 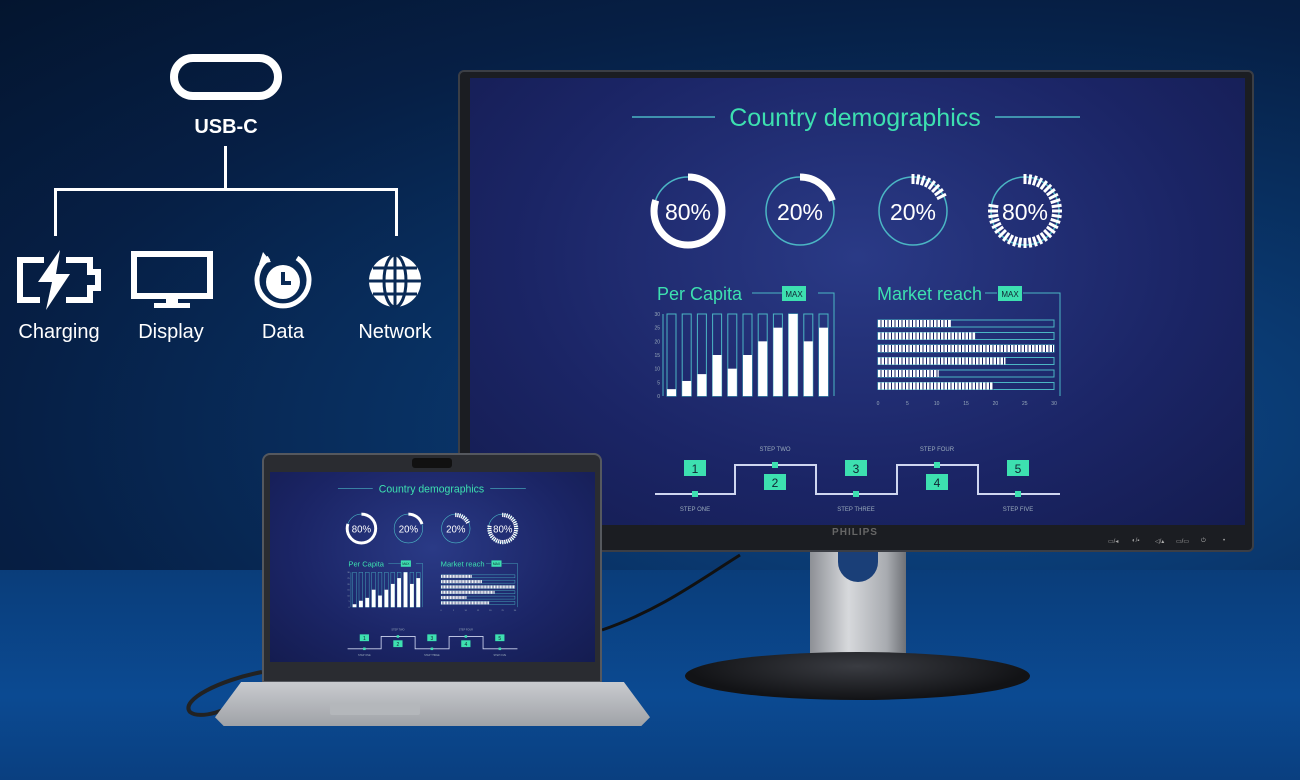 I want to click on x-tick-label: 25, so click(x=502, y=611).